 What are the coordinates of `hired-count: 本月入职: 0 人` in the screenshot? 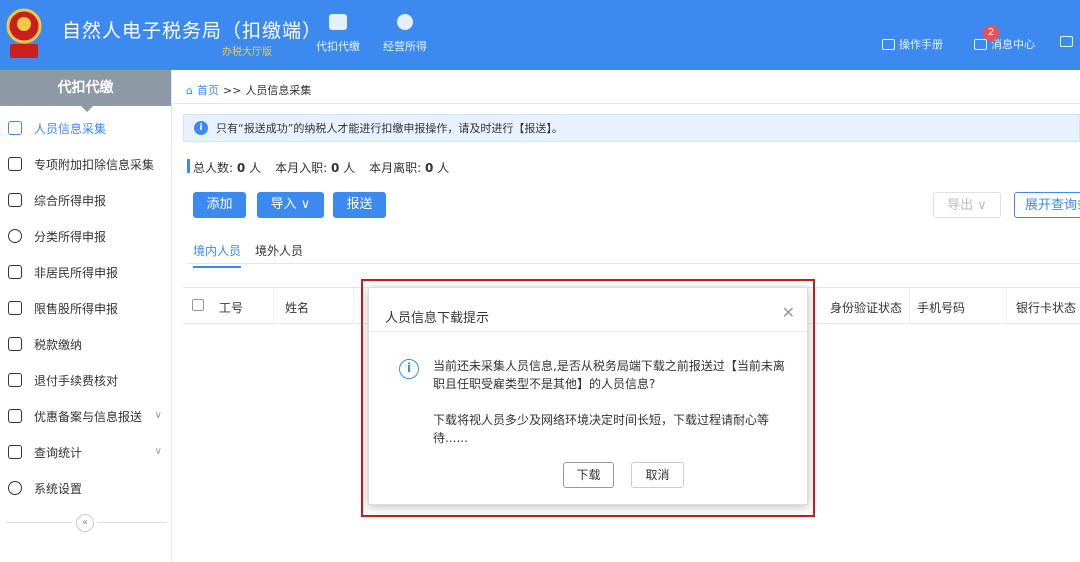 It's located at (315, 168).